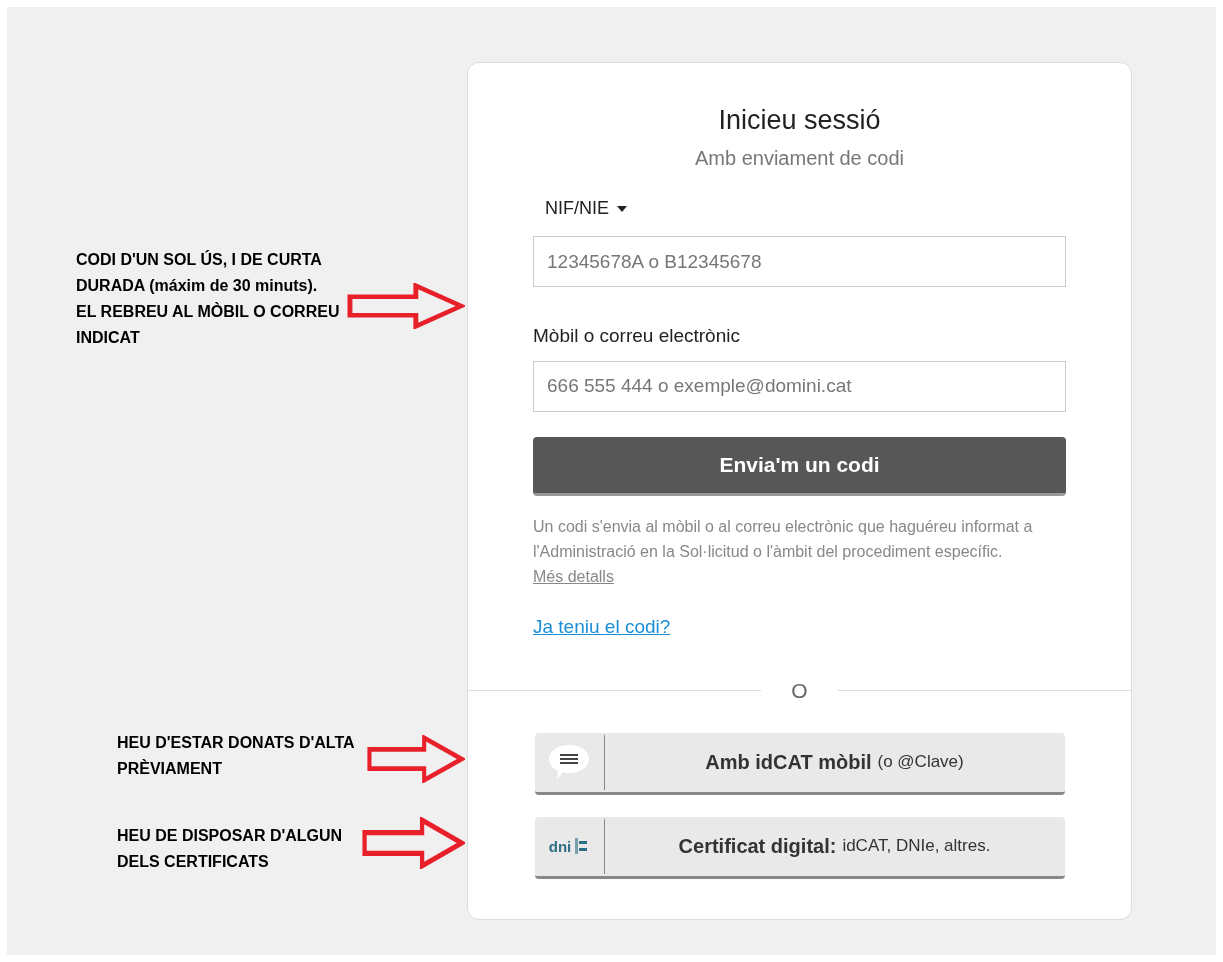 This screenshot has width=1223, height=962. I want to click on separator-text: O, so click(799, 691).